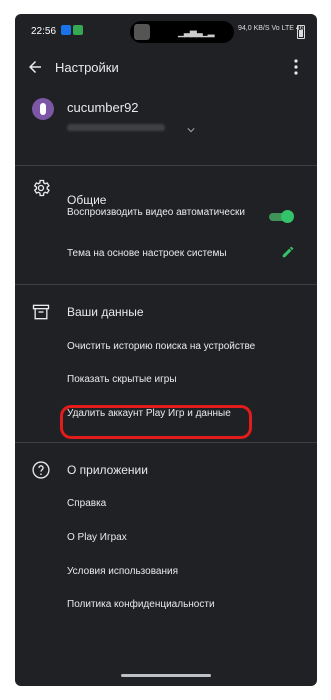 The width and height of the screenshot is (331, 700). I want to click on media-app-icon, so click(142, 32).